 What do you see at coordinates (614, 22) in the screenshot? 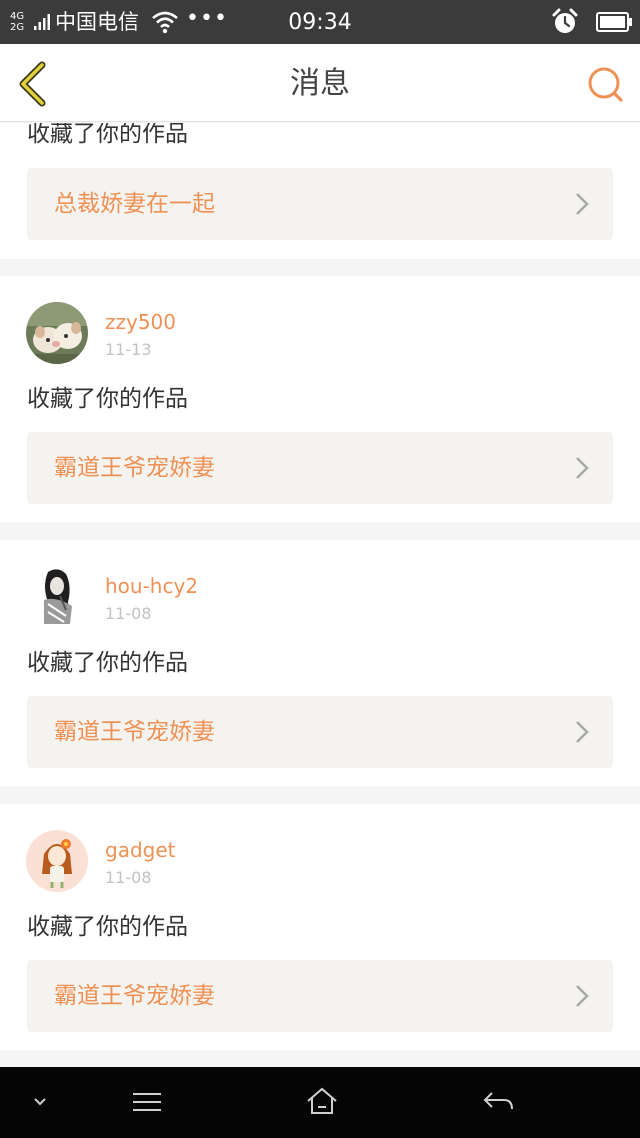
I see `battery-icon` at bounding box center [614, 22].